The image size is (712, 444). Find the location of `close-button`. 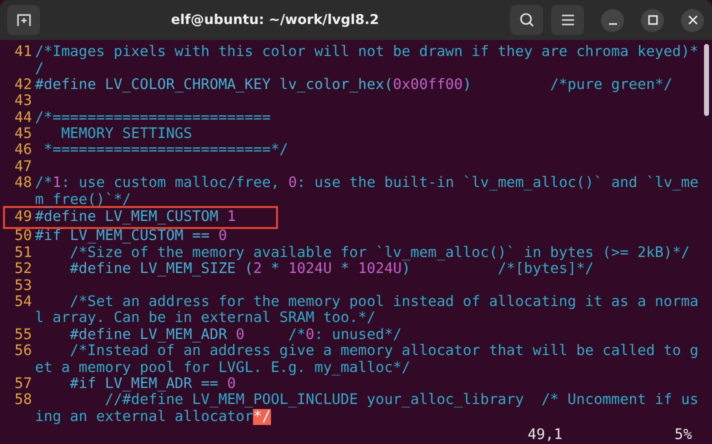

close-button is located at coordinates (692, 20).